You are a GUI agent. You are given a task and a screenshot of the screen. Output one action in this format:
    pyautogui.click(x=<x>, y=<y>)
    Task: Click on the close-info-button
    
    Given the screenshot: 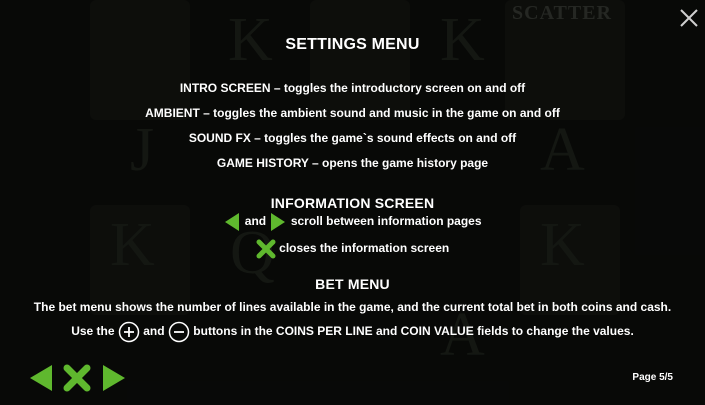 What is the action you would take?
    pyautogui.click(x=77, y=380)
    